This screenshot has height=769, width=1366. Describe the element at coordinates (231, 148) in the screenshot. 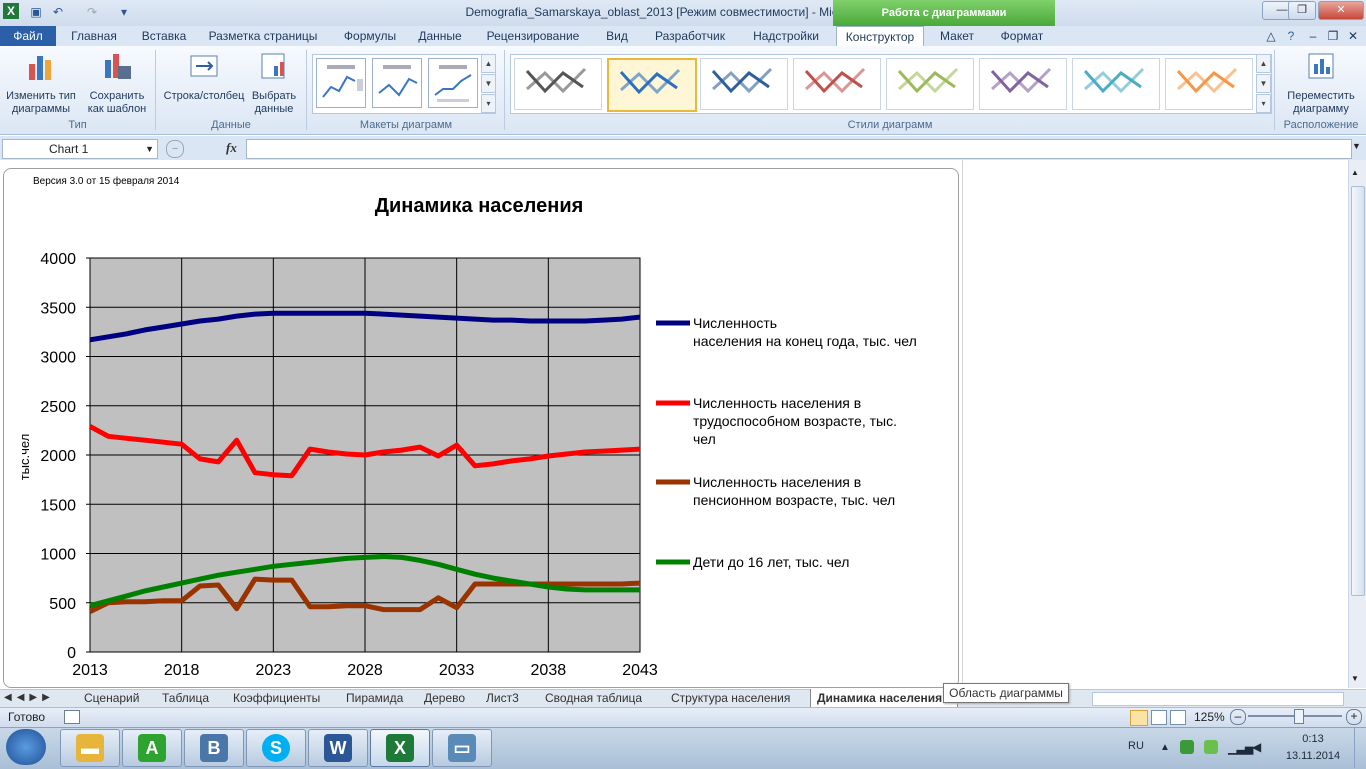

I see `insert-function-icon: fx` at that location.